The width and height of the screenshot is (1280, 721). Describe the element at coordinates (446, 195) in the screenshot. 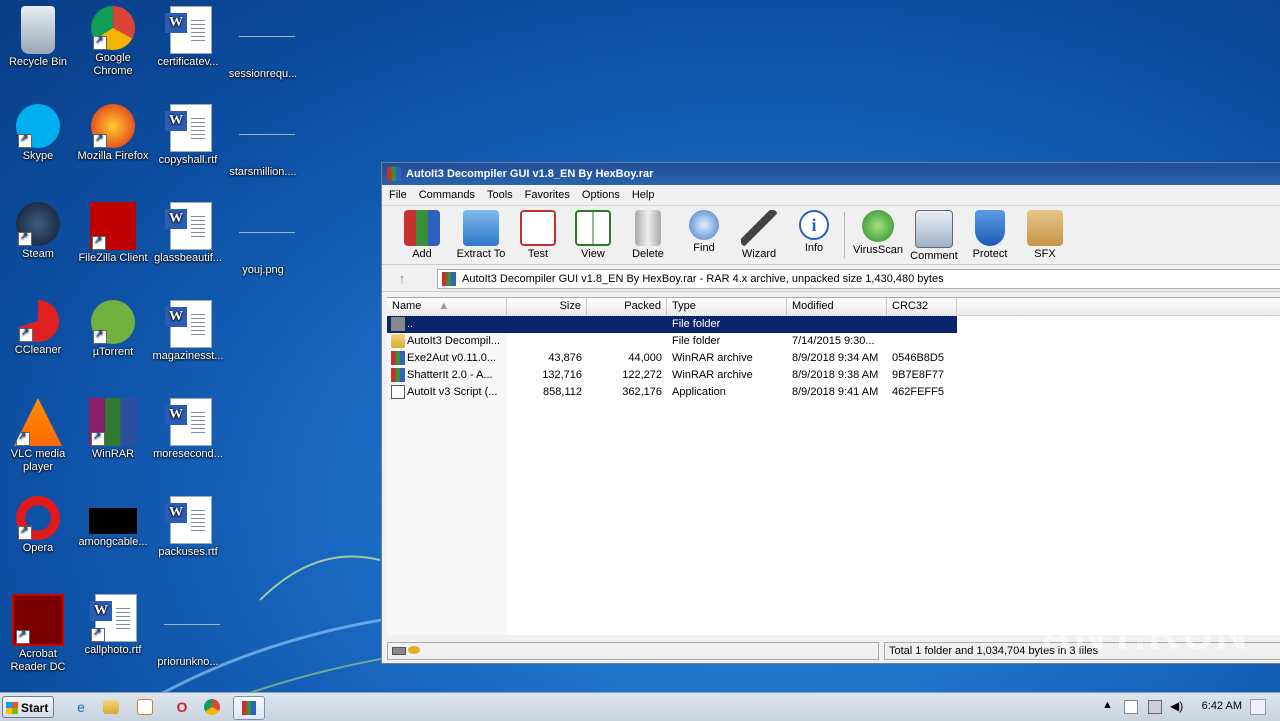

I see `menu-commands: Commands` at that location.